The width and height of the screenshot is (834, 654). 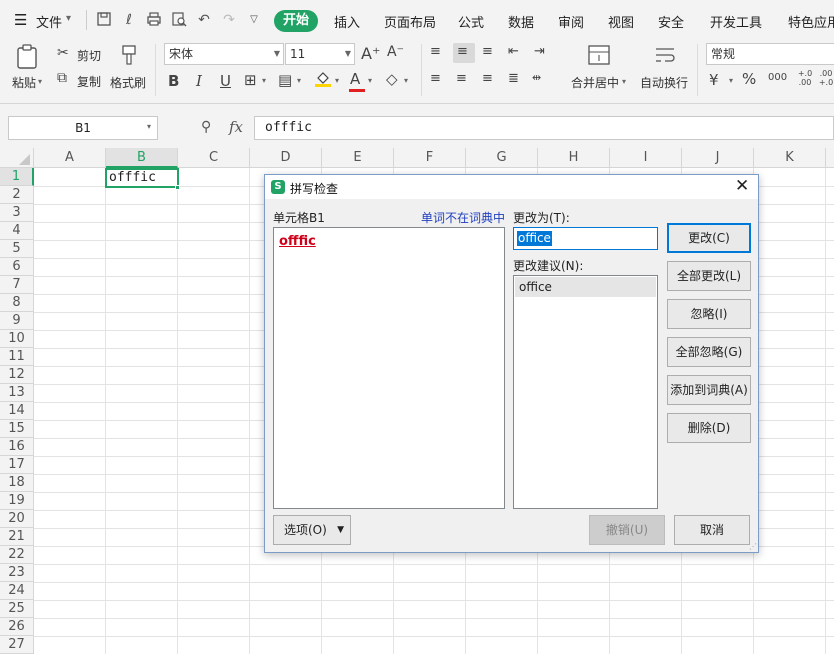 I want to click on name-box: B1, so click(x=83, y=128).